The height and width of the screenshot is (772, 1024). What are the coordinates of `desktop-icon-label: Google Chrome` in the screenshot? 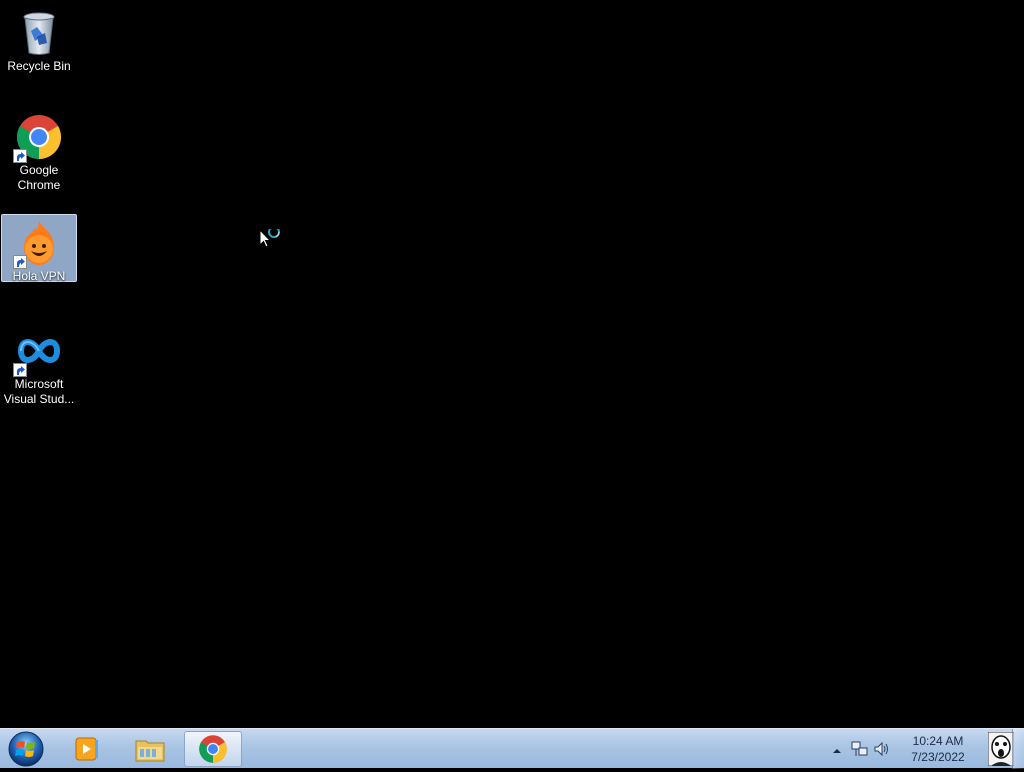 It's located at (39, 177).